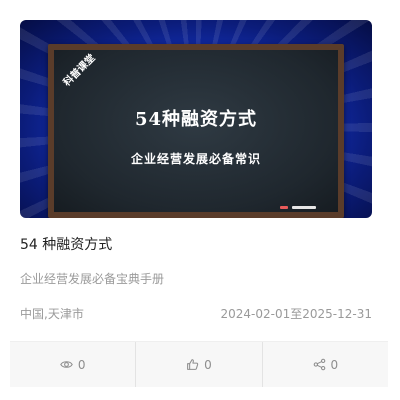 The width and height of the screenshot is (400, 400). I want to click on white-chalk, so click(304, 207).